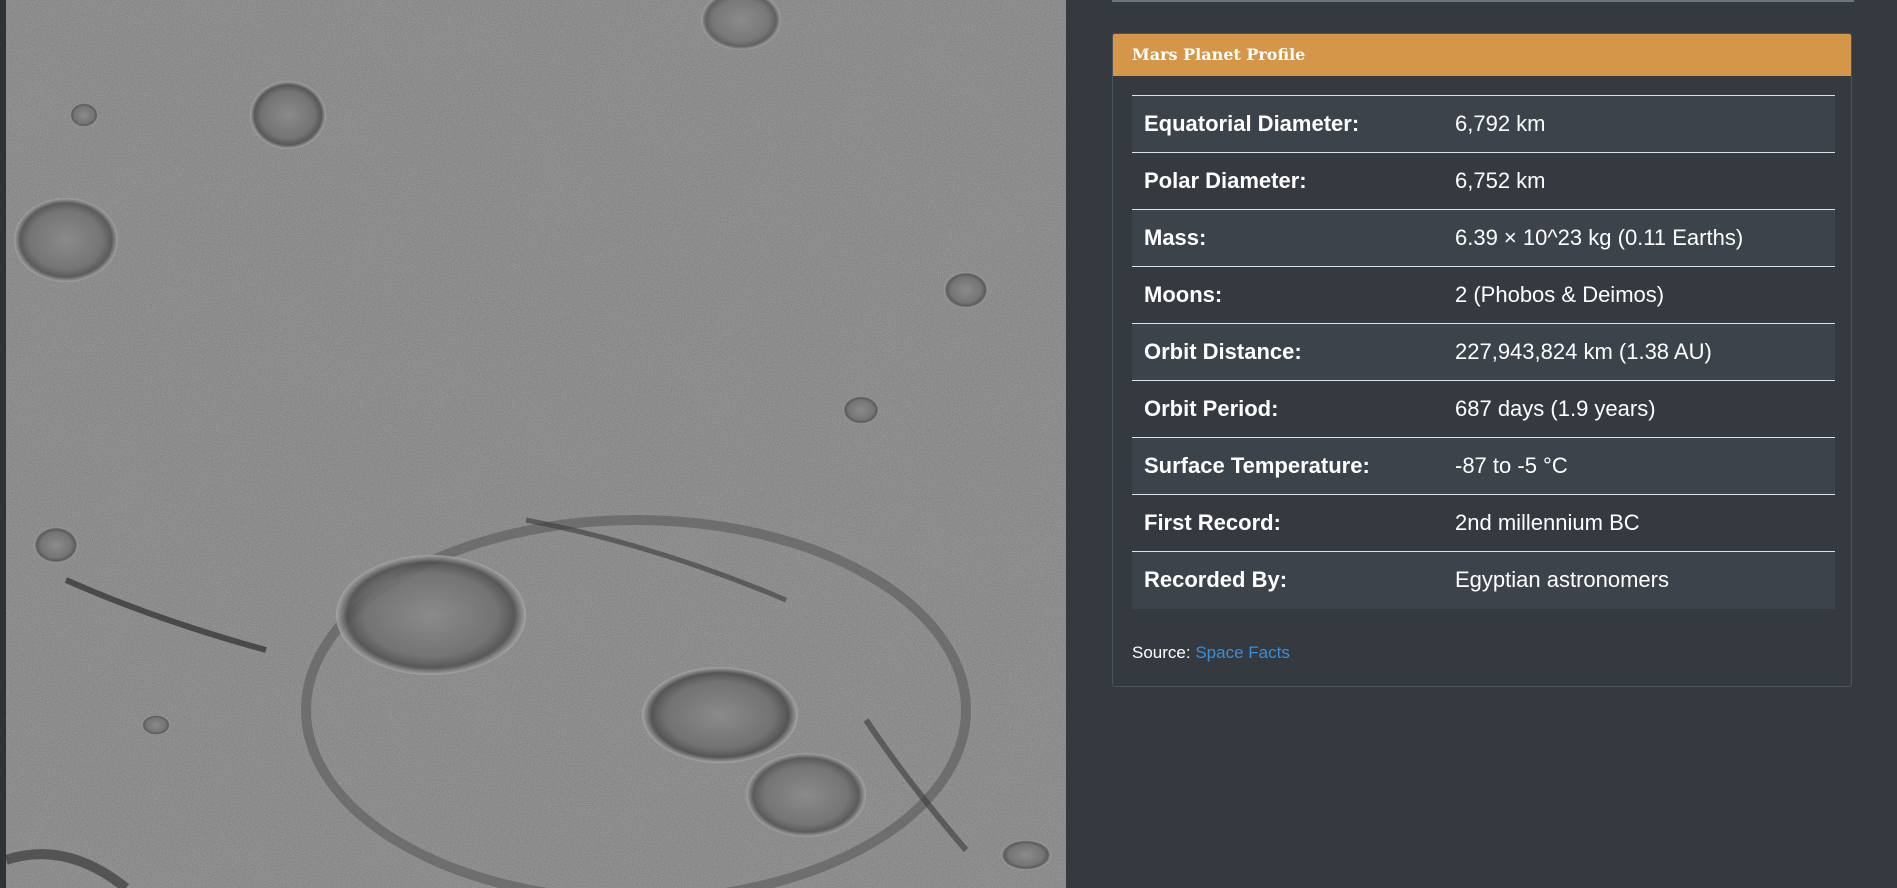 This screenshot has width=1897, height=888. I want to click on card-title: Mars Planet Profile, so click(1482, 55).